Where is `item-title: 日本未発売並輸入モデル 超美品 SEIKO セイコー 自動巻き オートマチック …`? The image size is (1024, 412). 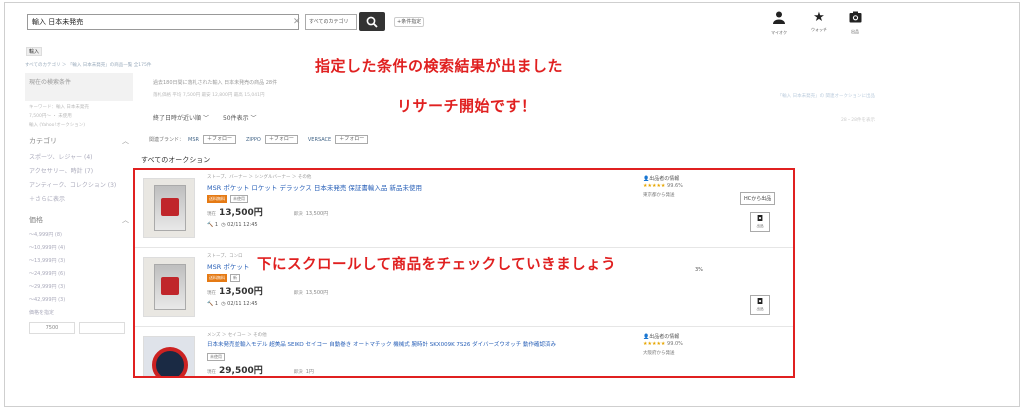 item-title: 日本未発売並輸入モデル 超美品 SEIKO セイコー 自動巻き オートマチック … is located at coordinates (381, 344).